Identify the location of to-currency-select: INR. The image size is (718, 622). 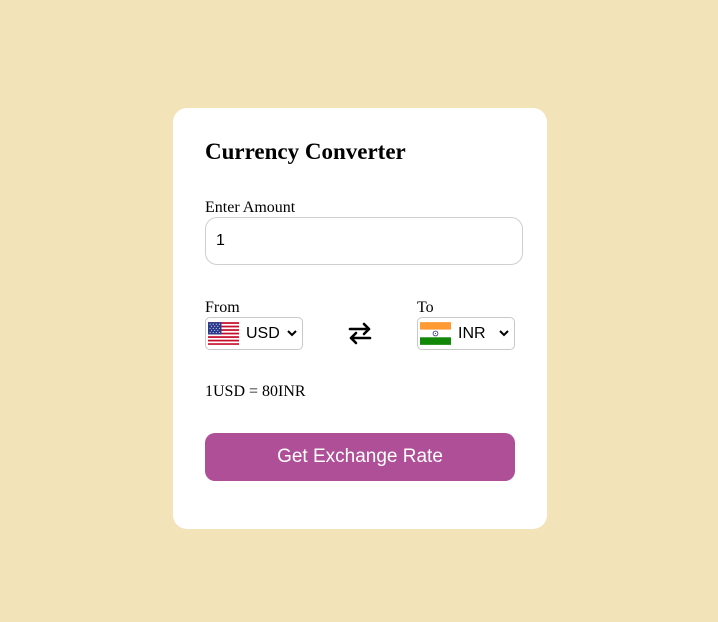
(466, 333).